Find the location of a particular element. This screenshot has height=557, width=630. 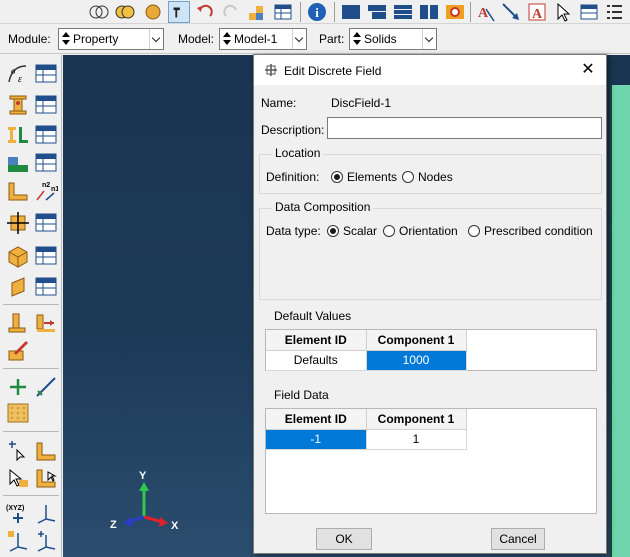

assignment-manager-icon is located at coordinates (46, 163).